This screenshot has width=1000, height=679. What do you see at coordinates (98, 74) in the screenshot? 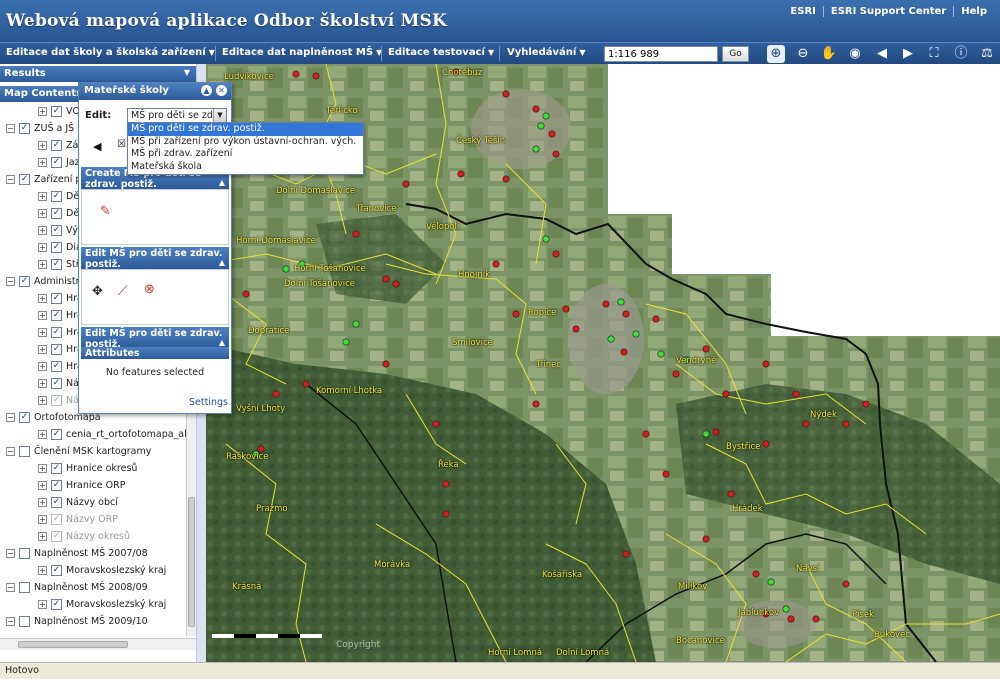
I see `results-header: Results ▼` at bounding box center [98, 74].